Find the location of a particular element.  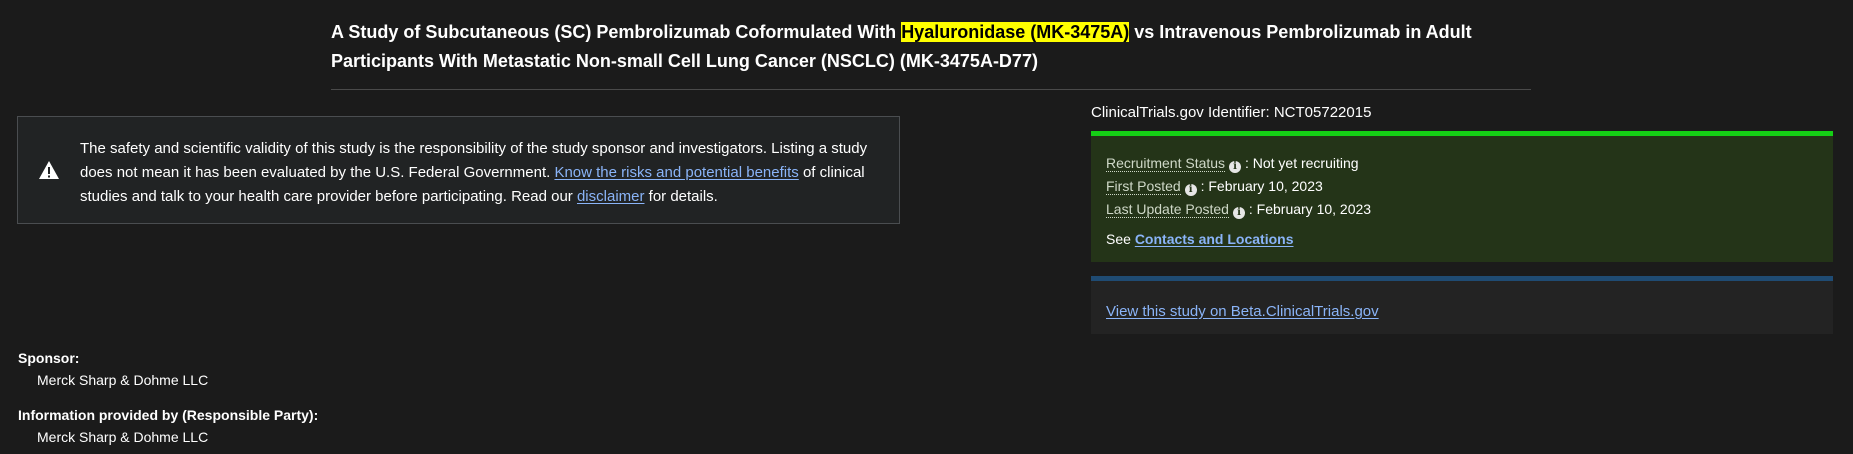

recruitment-status-label: Recruitment Status is located at coordinates (1166, 163).